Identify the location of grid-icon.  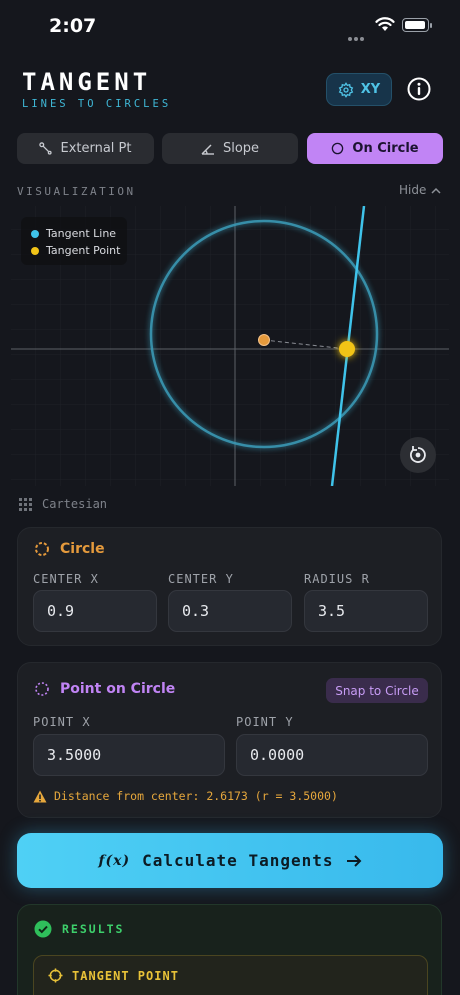
(25, 504).